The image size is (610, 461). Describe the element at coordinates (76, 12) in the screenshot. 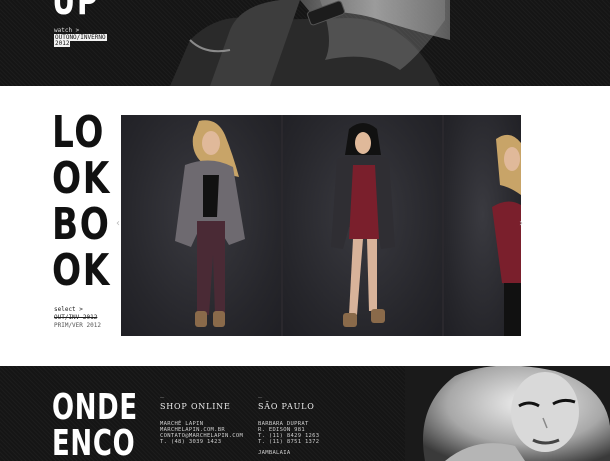

I see `hero-heading: UP` at that location.